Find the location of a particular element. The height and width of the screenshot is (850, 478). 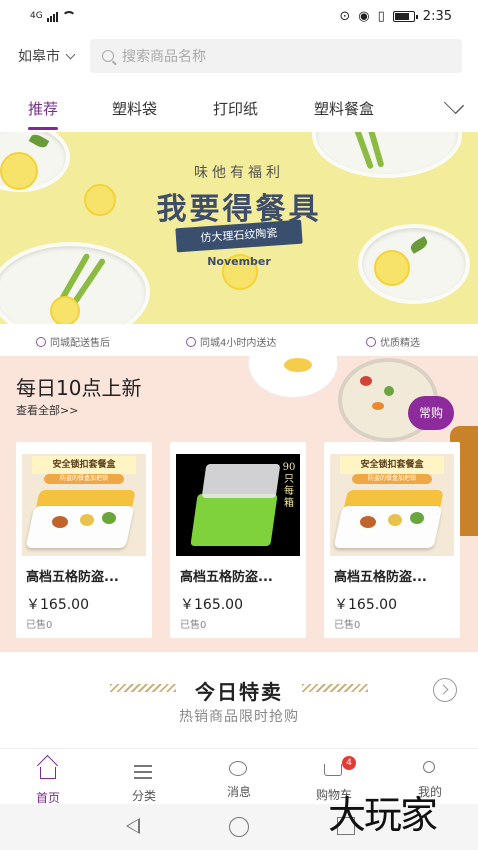

daily-title: 每日10点上新 is located at coordinates (79, 388).